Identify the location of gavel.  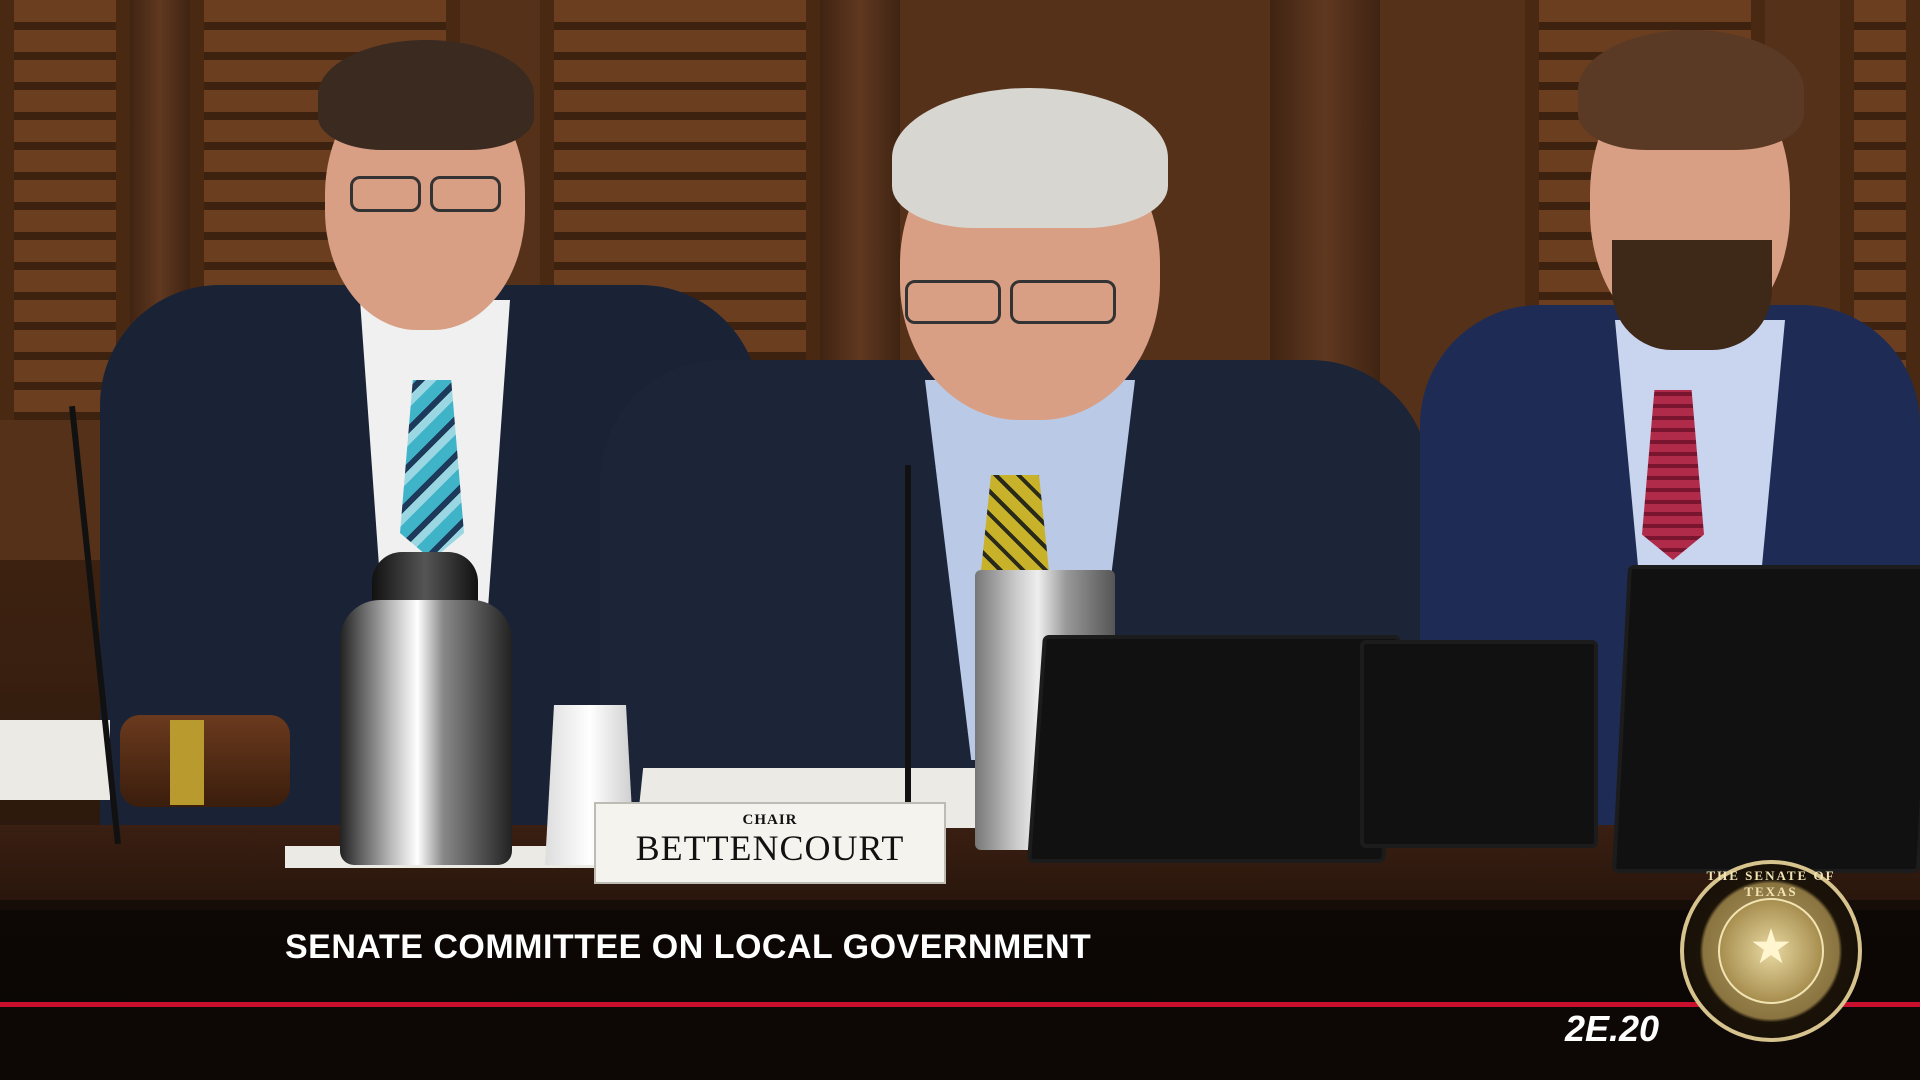
(205, 761).